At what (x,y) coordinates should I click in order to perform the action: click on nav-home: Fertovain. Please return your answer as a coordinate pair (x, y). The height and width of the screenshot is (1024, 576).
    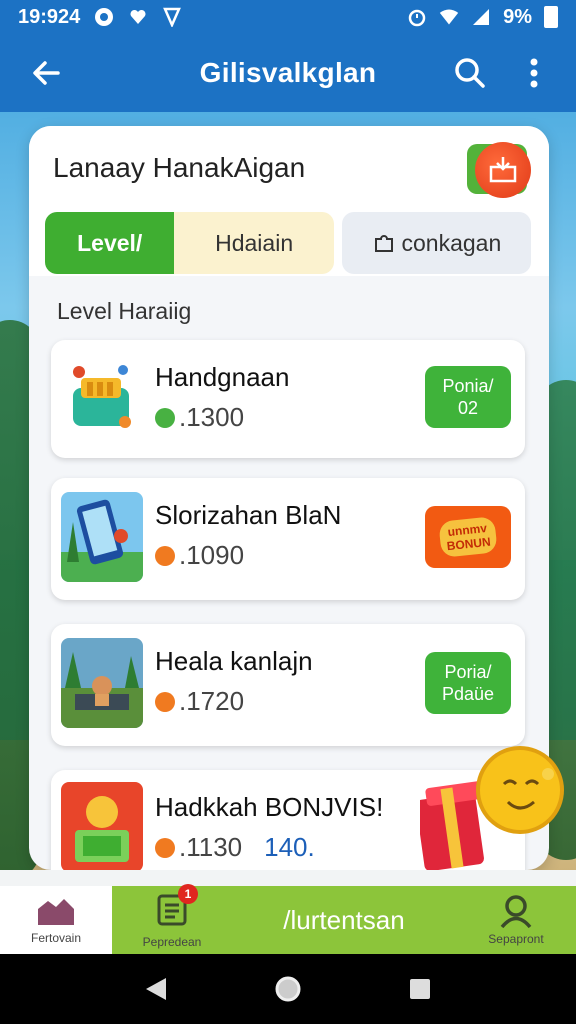
    Looking at the image, I should click on (56, 920).